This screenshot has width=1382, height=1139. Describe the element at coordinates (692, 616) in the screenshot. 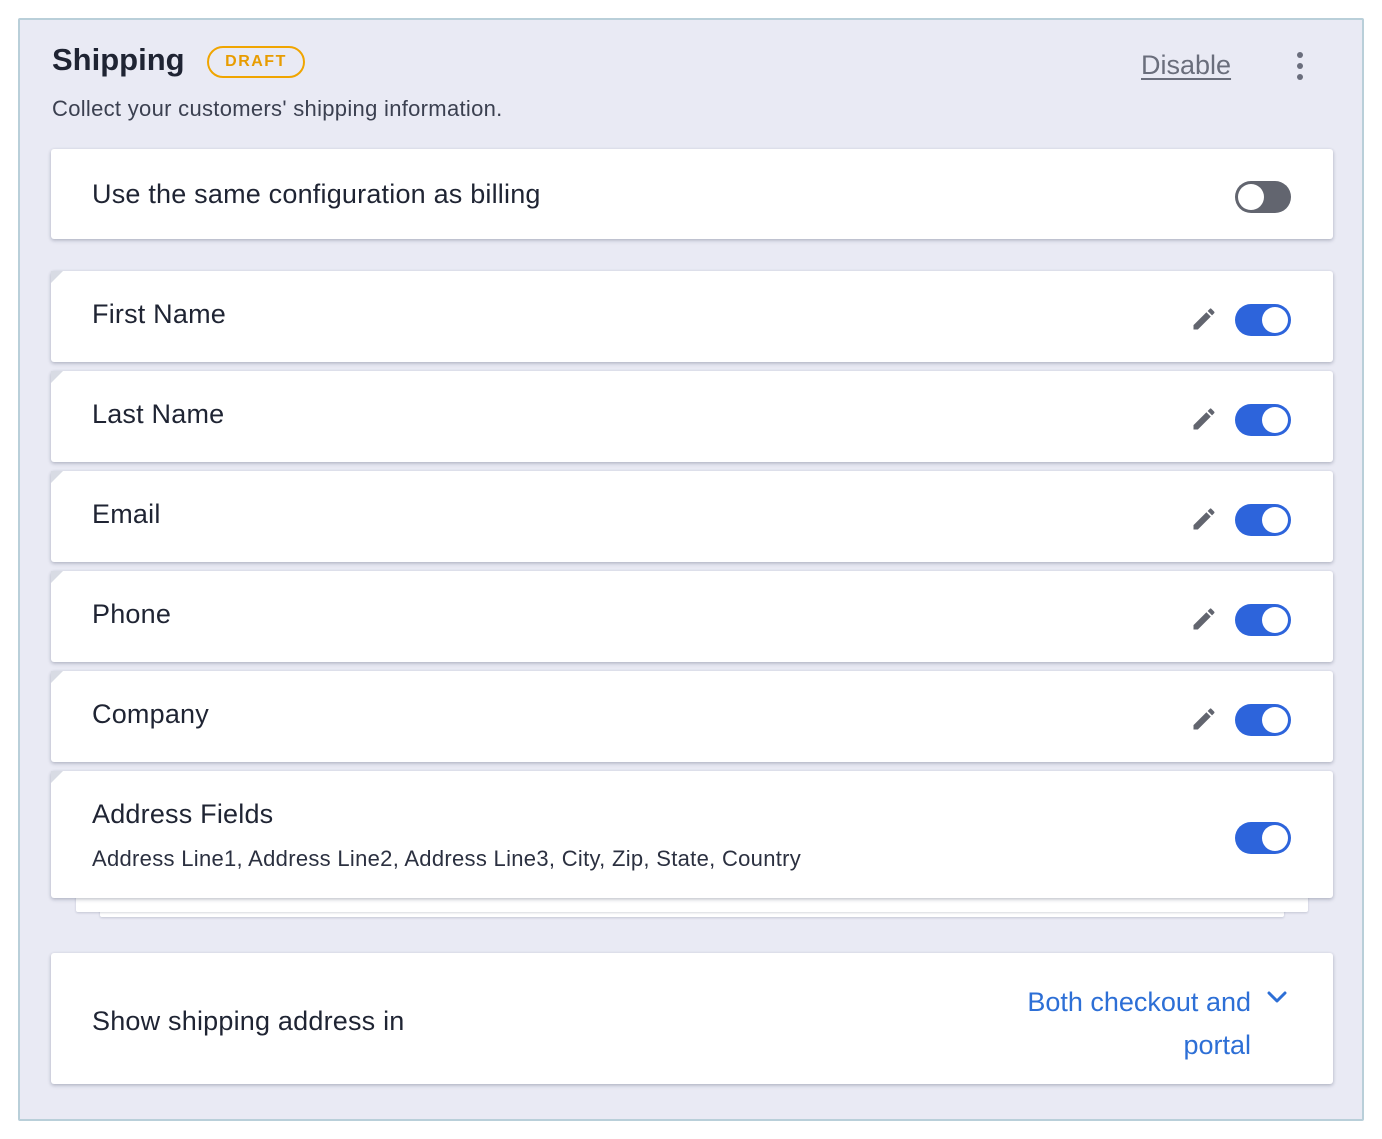

I see `field-row-phone: Phone` at that location.